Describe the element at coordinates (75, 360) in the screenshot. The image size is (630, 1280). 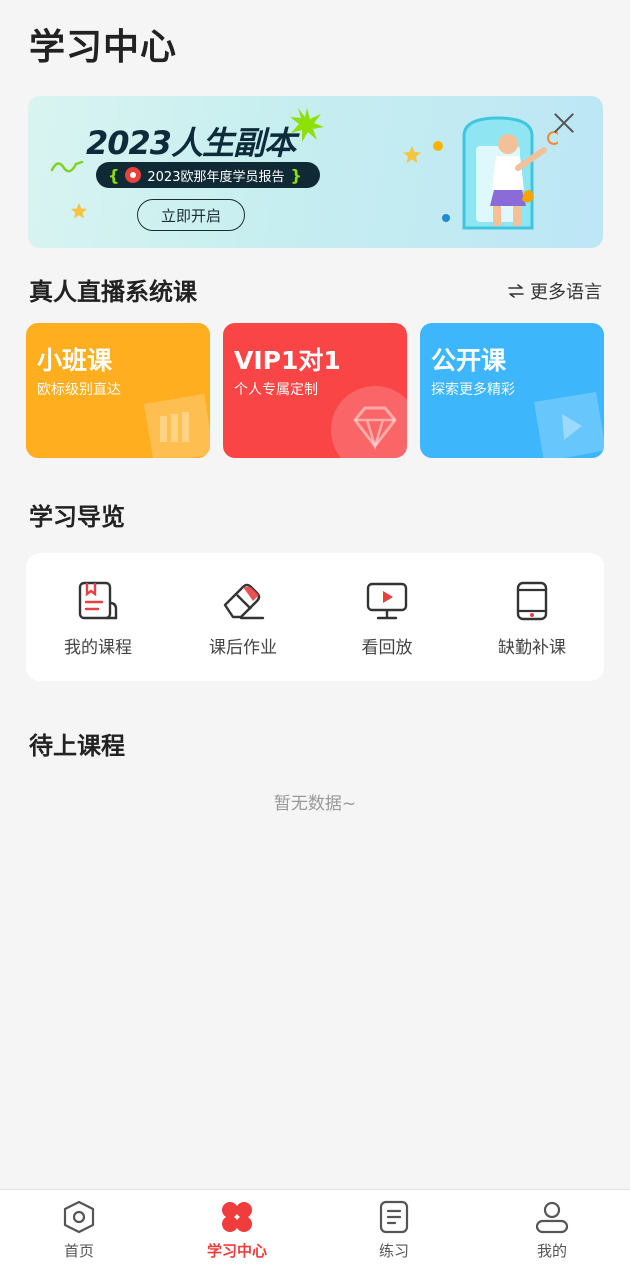
I see `card-title: 小班课` at that location.